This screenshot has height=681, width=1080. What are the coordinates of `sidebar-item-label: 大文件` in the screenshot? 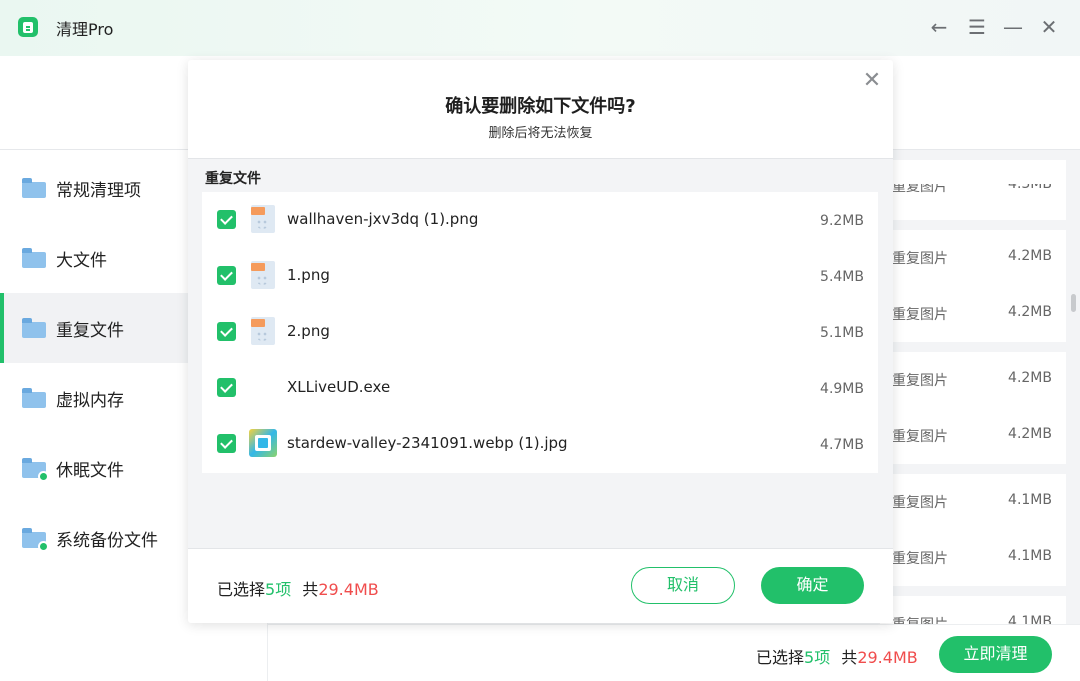 It's located at (81, 260).